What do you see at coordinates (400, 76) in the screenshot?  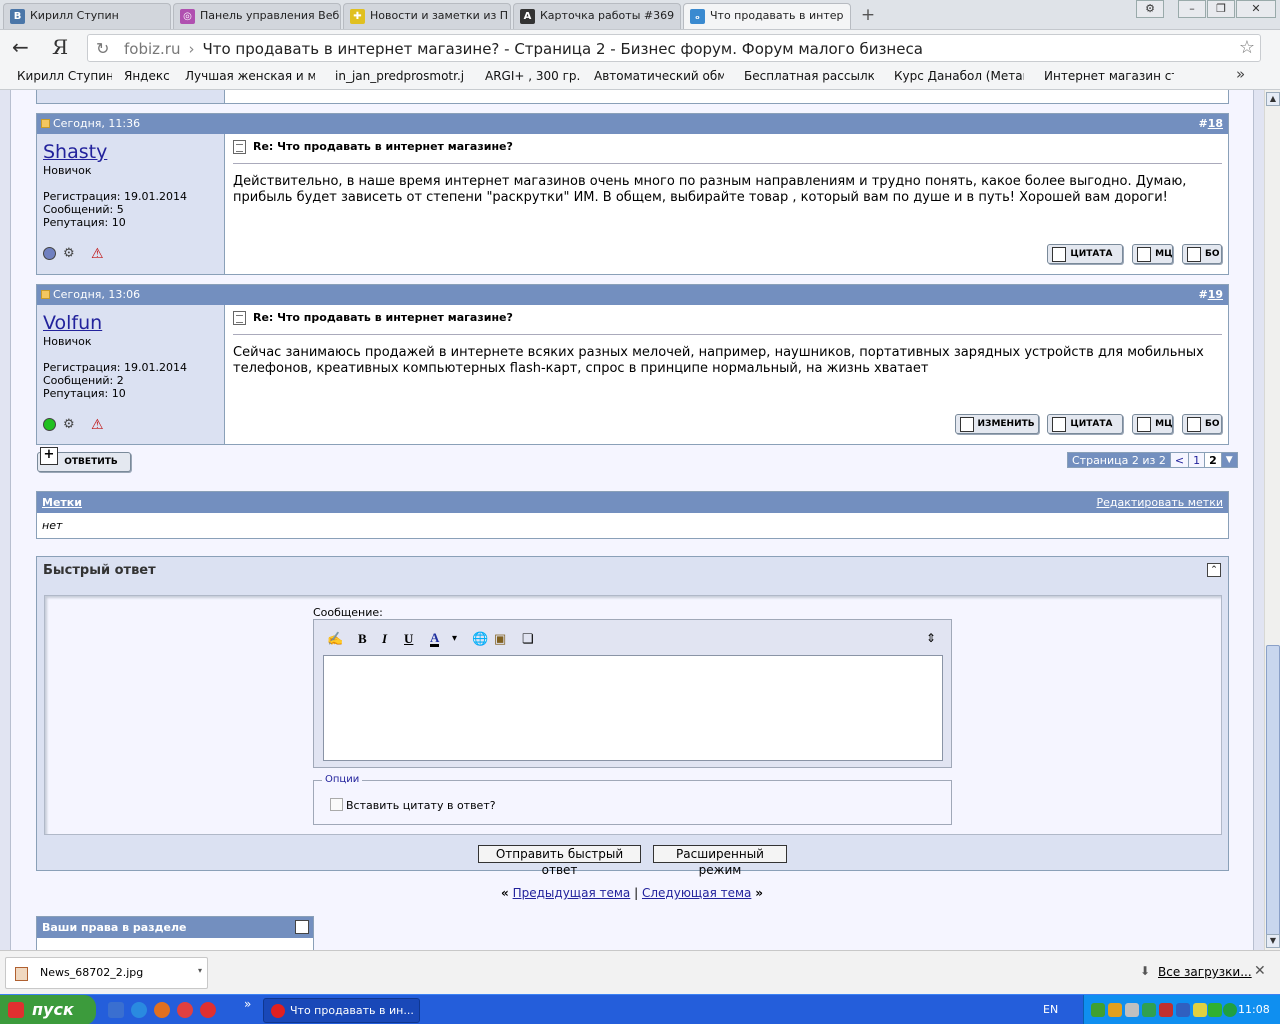 I see `bookmark-item: in_jan_predprosmotr.j` at bounding box center [400, 76].